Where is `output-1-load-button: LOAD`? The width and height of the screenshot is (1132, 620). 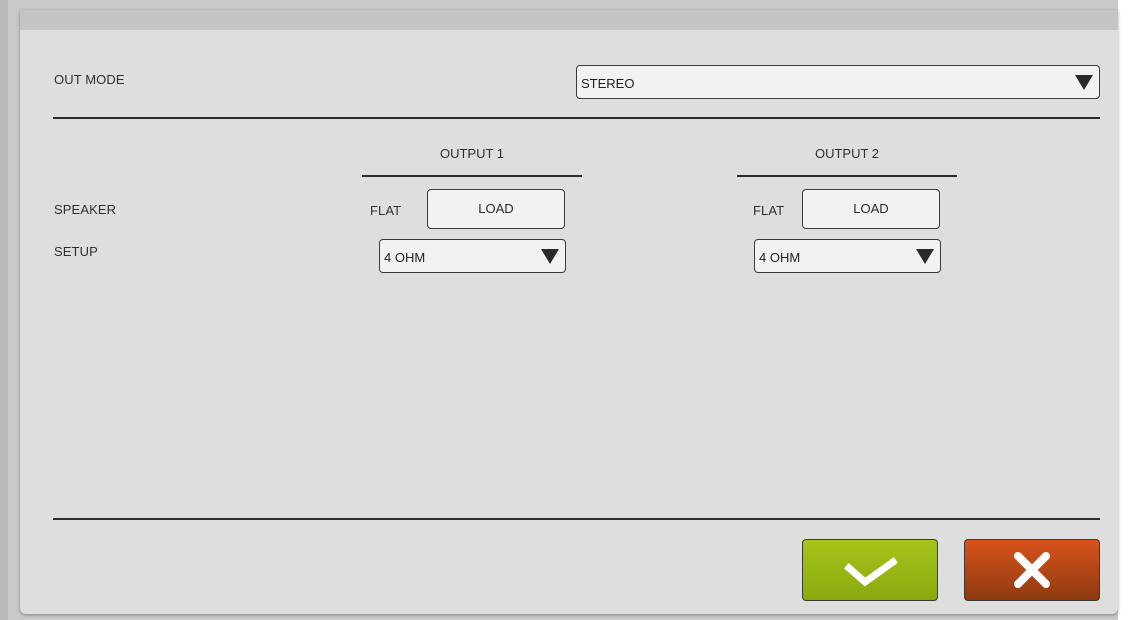
output-1-load-button: LOAD is located at coordinates (496, 209).